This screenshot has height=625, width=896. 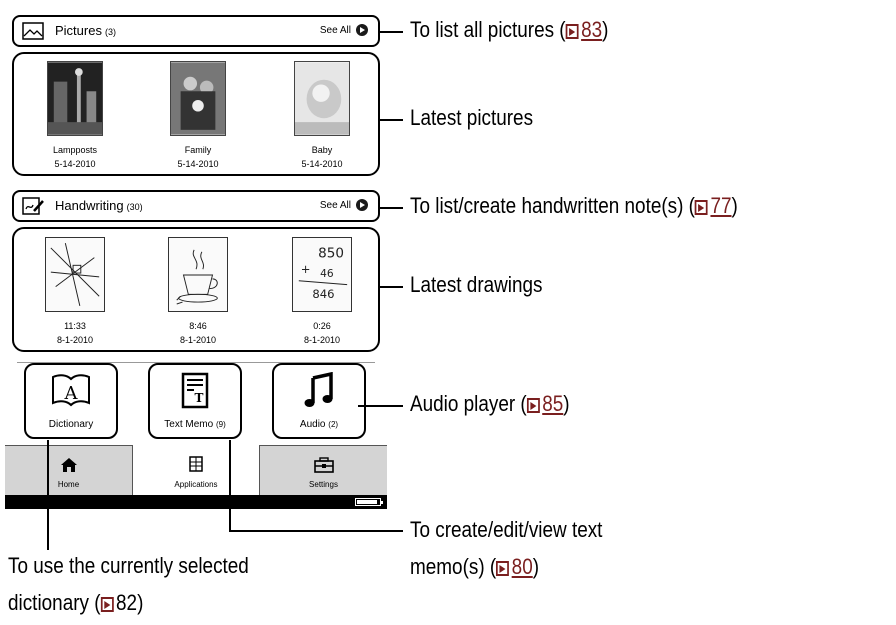 I want to click on text-memo-button: T Text Memo (9), so click(x=195, y=401).